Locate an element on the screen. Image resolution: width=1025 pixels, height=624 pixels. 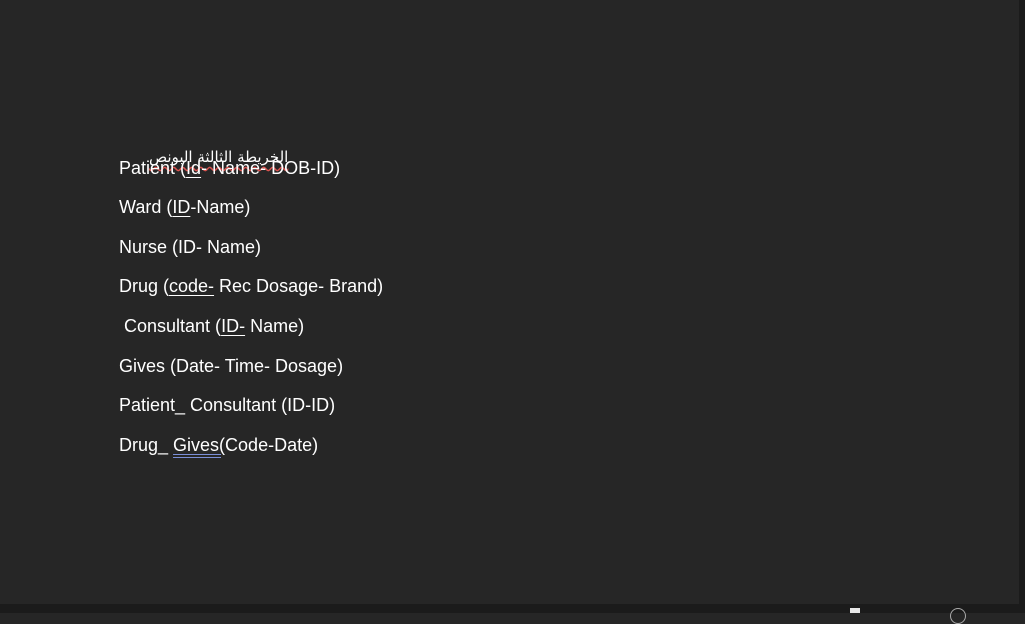
line-ward: Ward (ID-Name) is located at coordinates (251, 213).